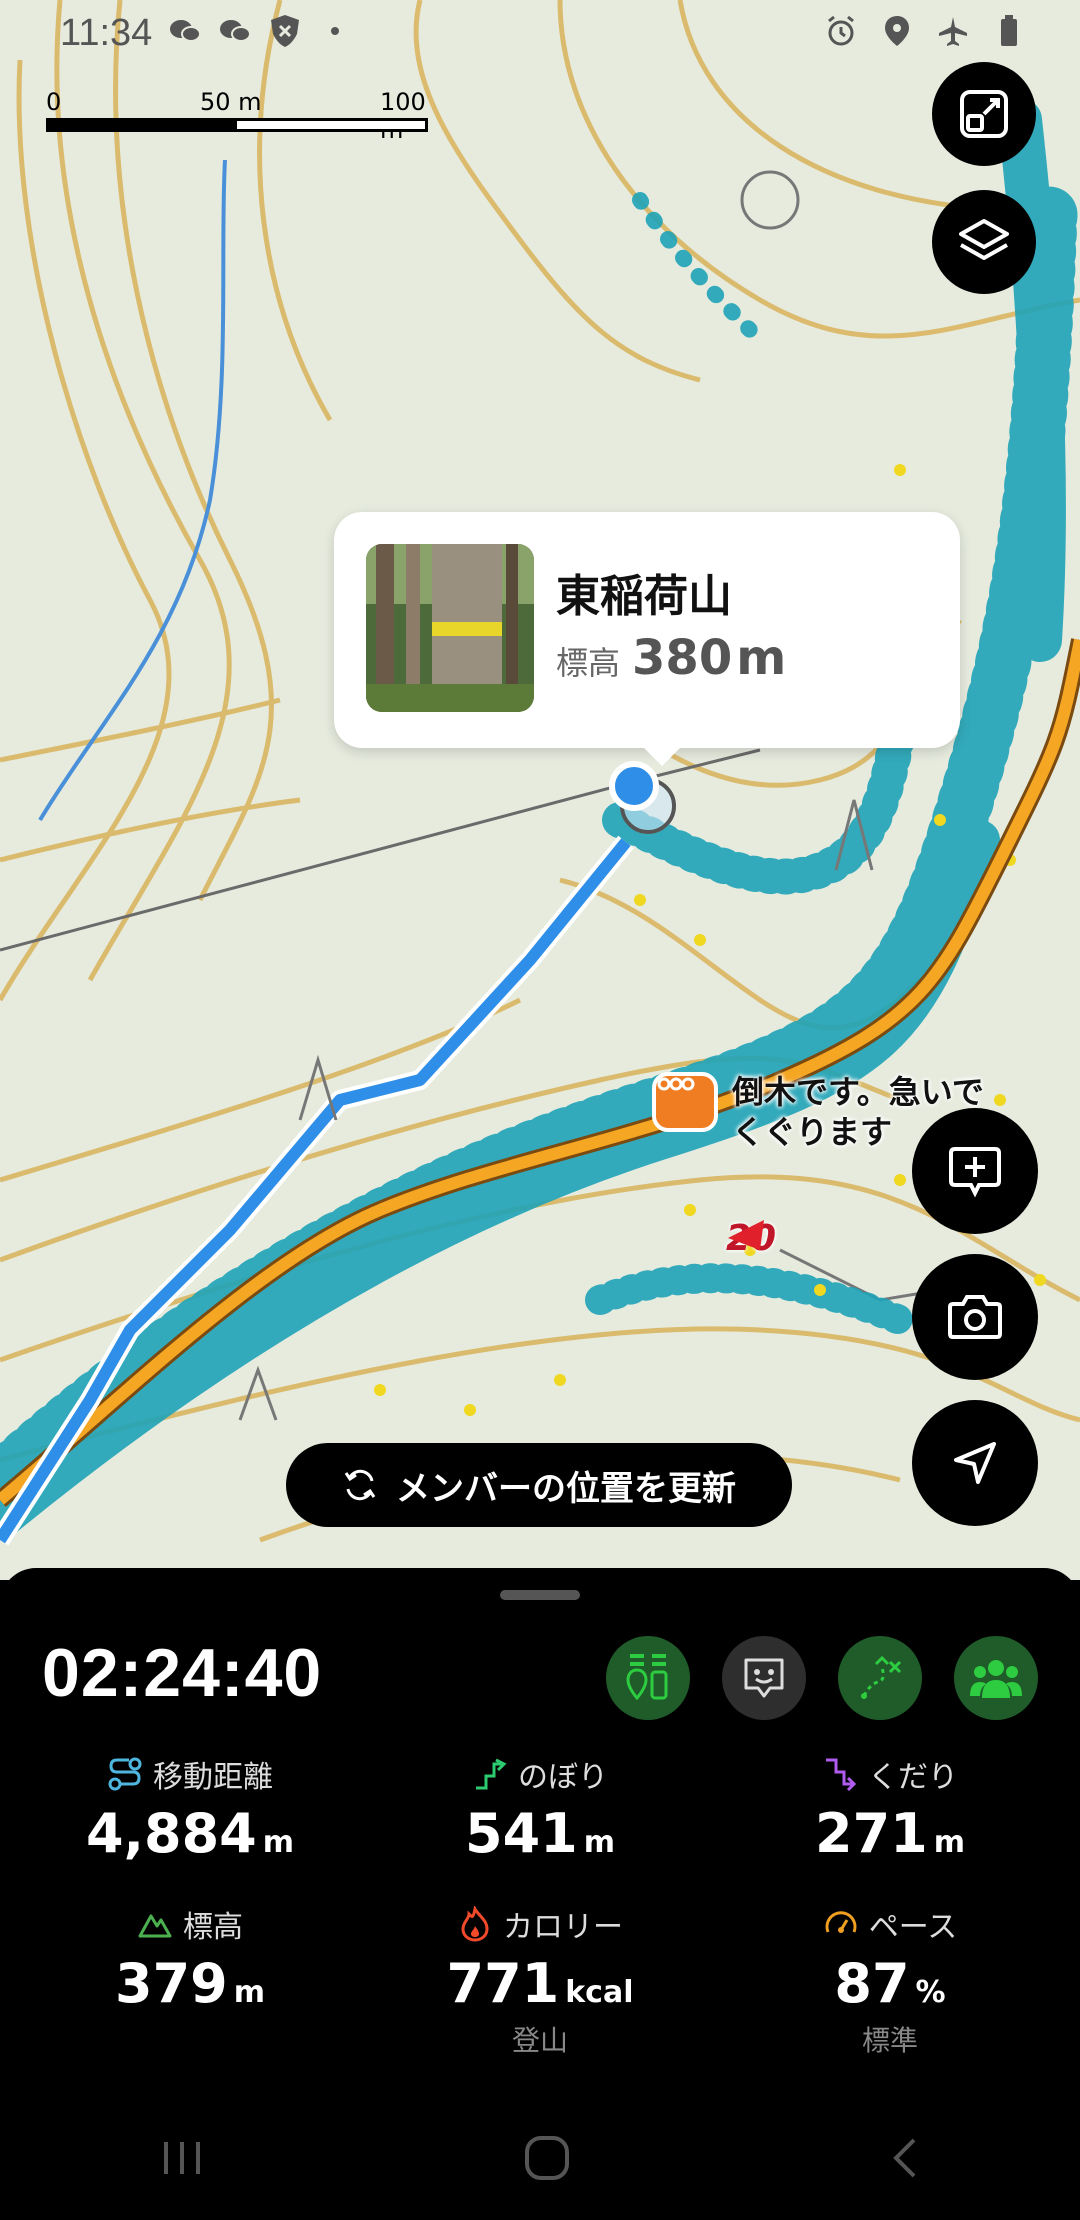  I want to click on dot-icon, so click(335, 31).